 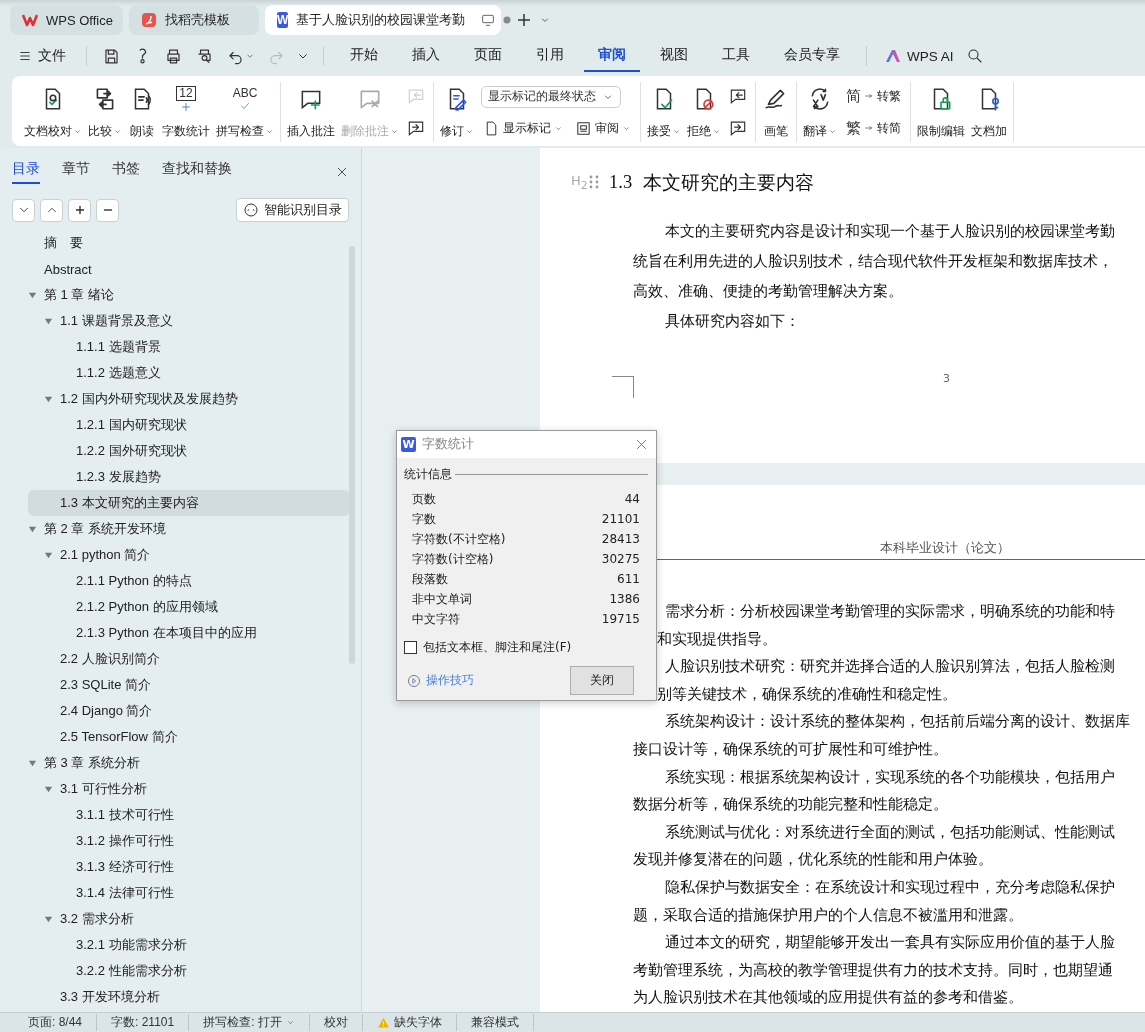 What do you see at coordinates (495, 1022) in the screenshot?
I see `status-text: 兼容模式` at bounding box center [495, 1022].